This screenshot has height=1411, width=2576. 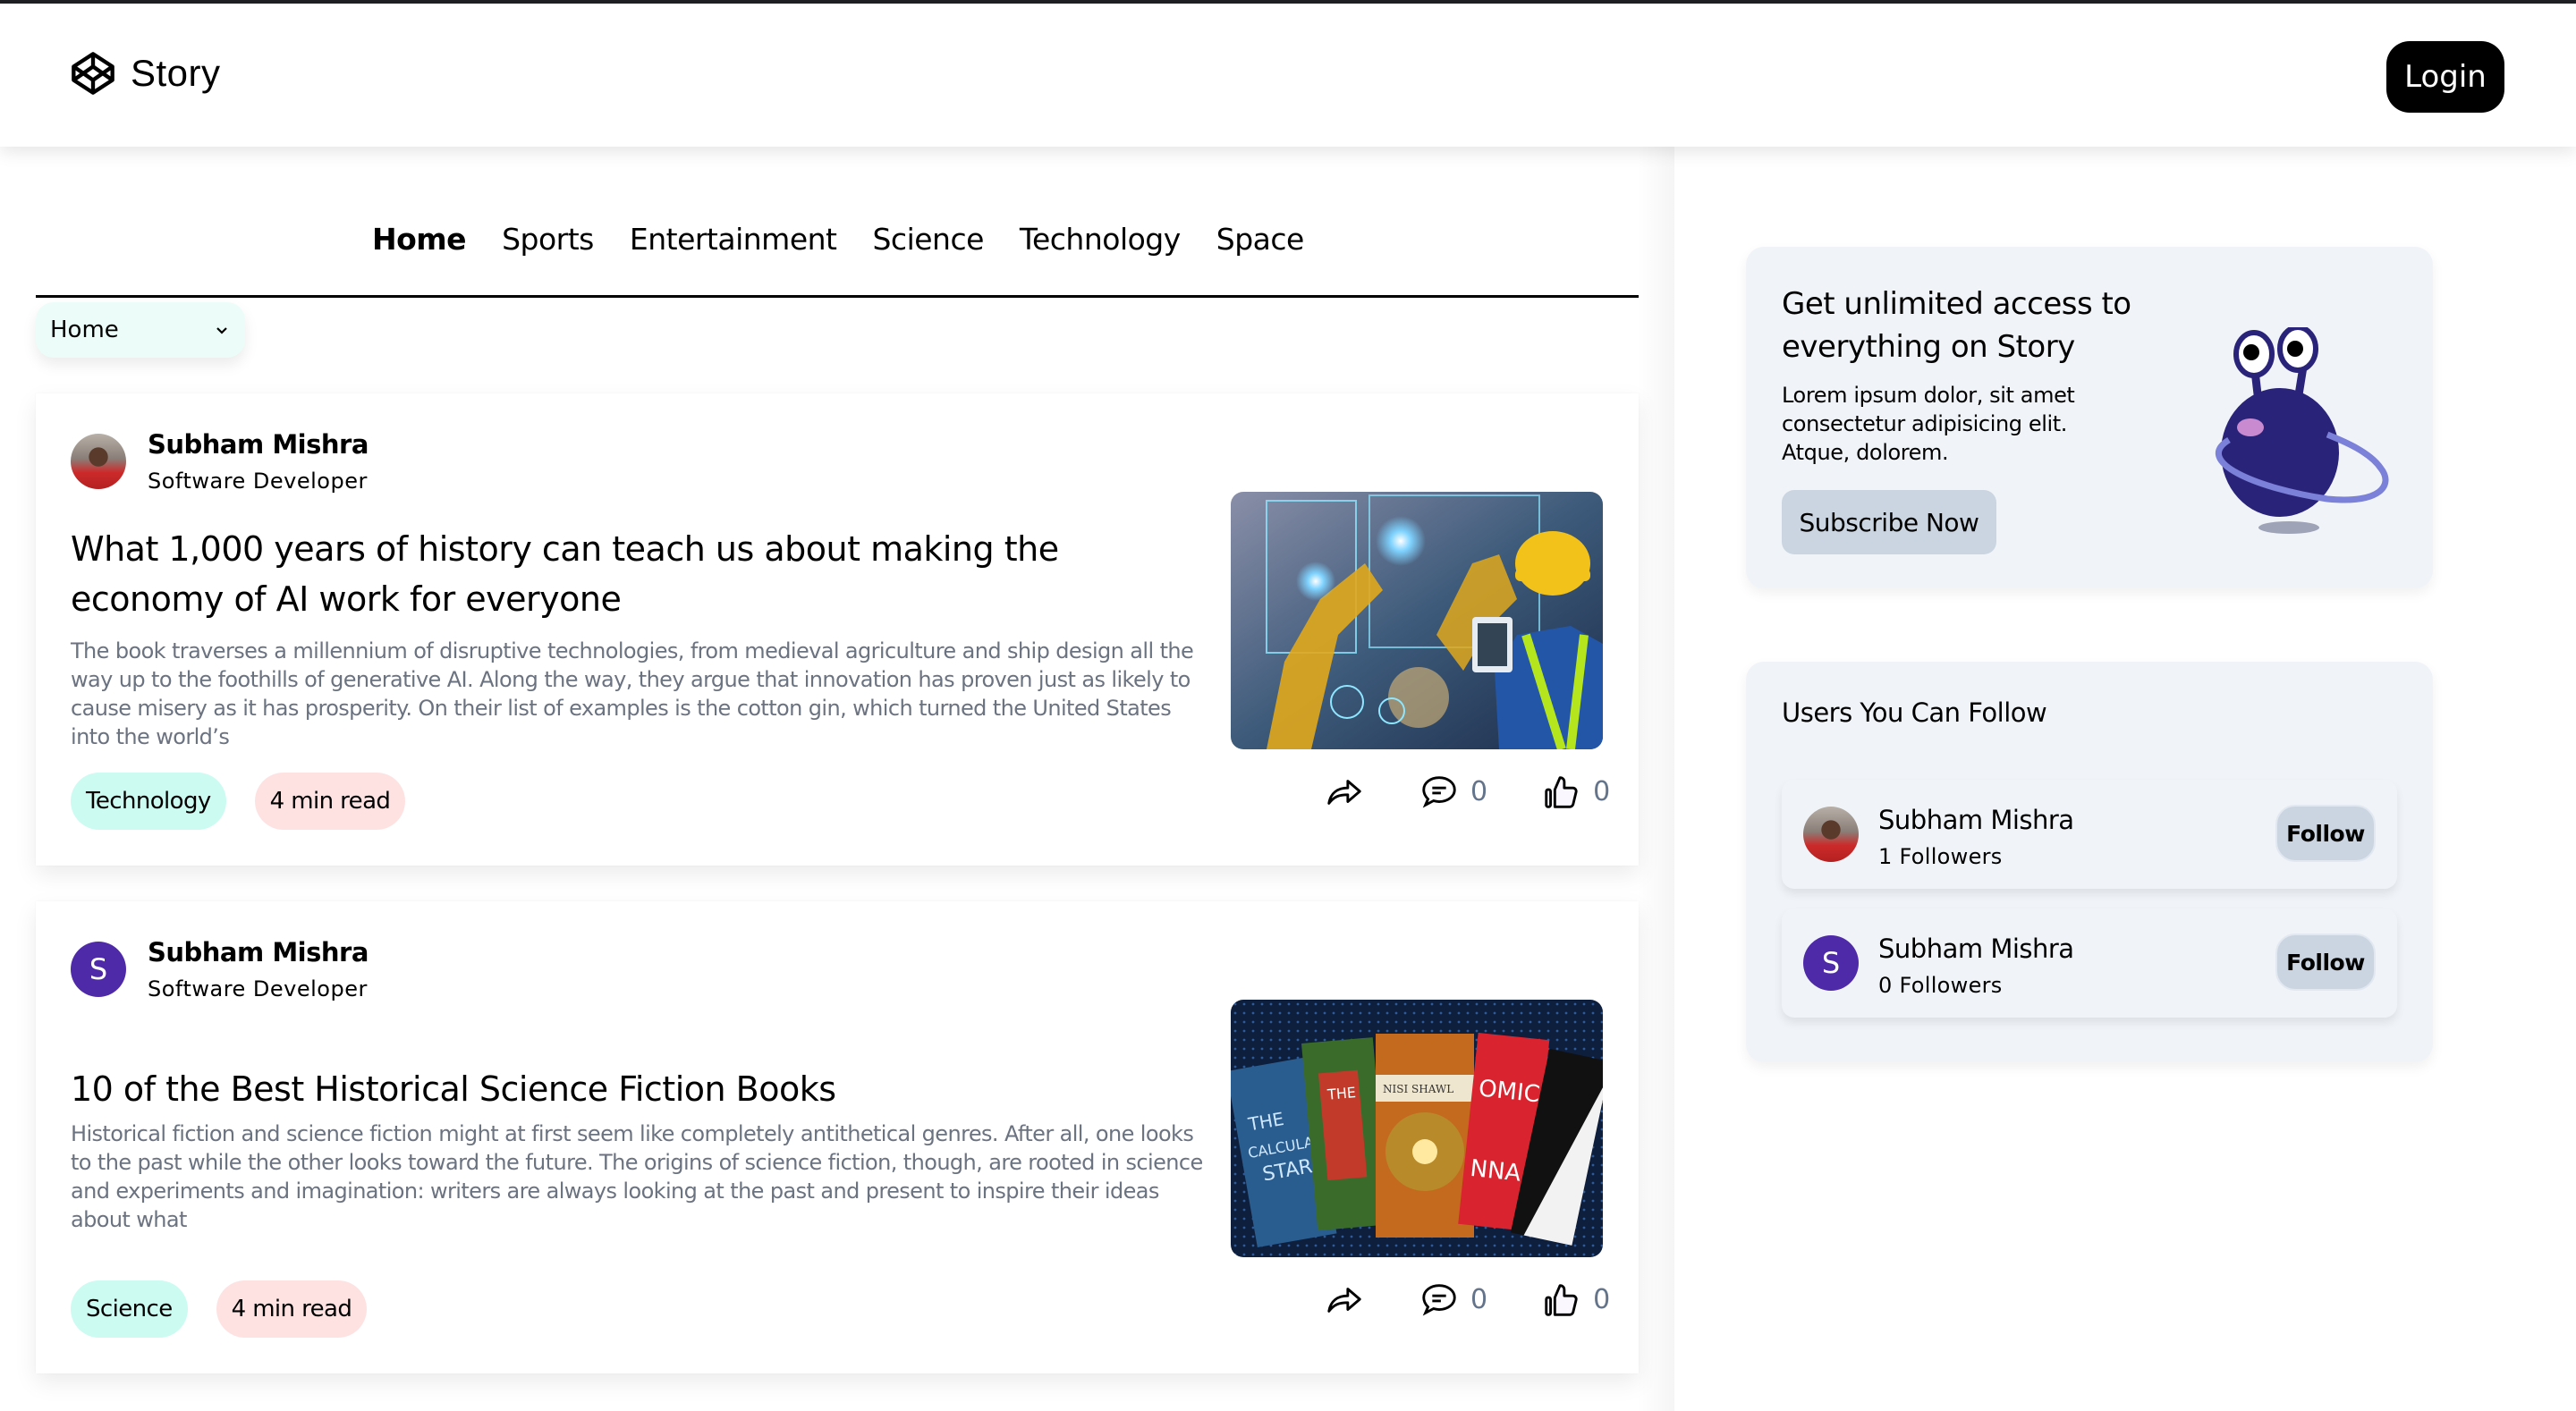 What do you see at coordinates (928, 240) in the screenshot?
I see `category-tab-science: Science` at bounding box center [928, 240].